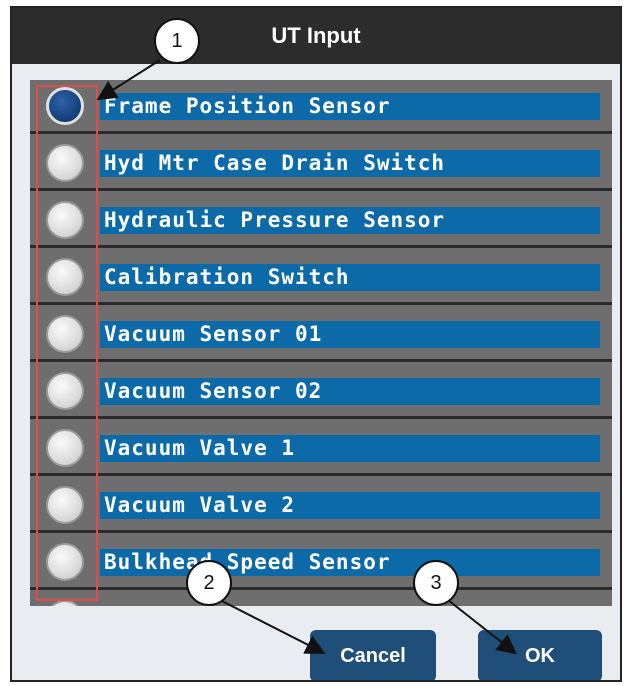 The width and height of the screenshot is (630, 686). Describe the element at coordinates (177, 41) in the screenshot. I see `callout-1: 1` at that location.